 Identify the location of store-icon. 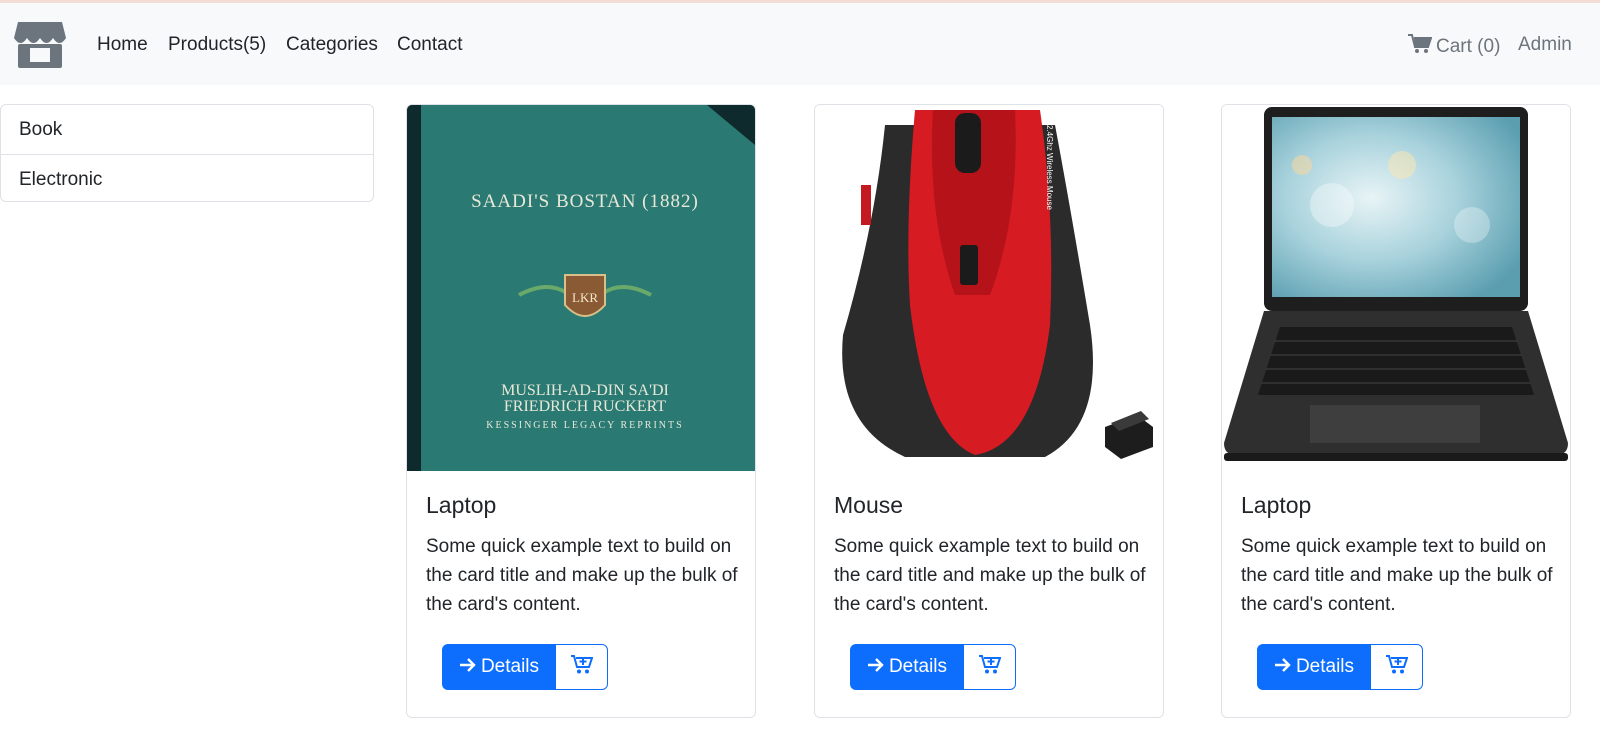
(40, 44).